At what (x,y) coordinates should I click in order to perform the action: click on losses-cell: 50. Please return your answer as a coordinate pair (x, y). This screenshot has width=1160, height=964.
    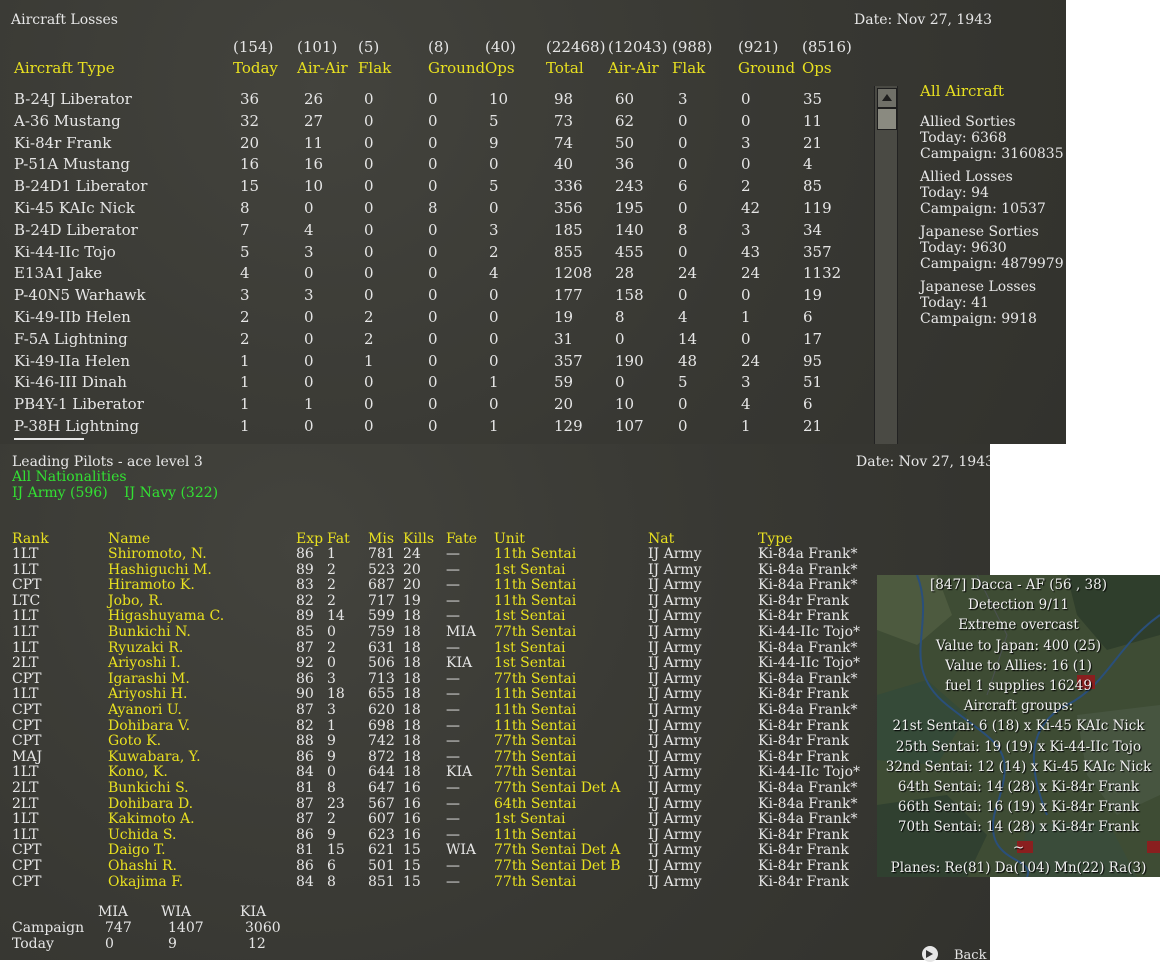
    Looking at the image, I should click on (625, 142).